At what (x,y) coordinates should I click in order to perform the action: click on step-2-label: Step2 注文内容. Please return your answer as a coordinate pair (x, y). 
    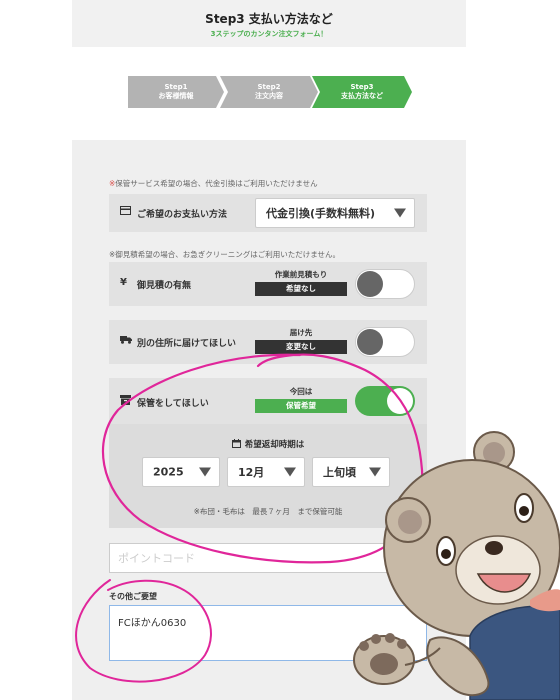
    Looking at the image, I should click on (269, 91).